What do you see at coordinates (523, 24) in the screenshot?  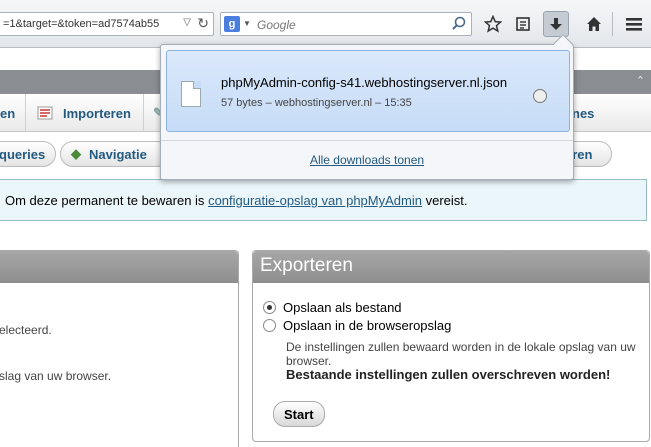 I see `reading-list-icon` at bounding box center [523, 24].